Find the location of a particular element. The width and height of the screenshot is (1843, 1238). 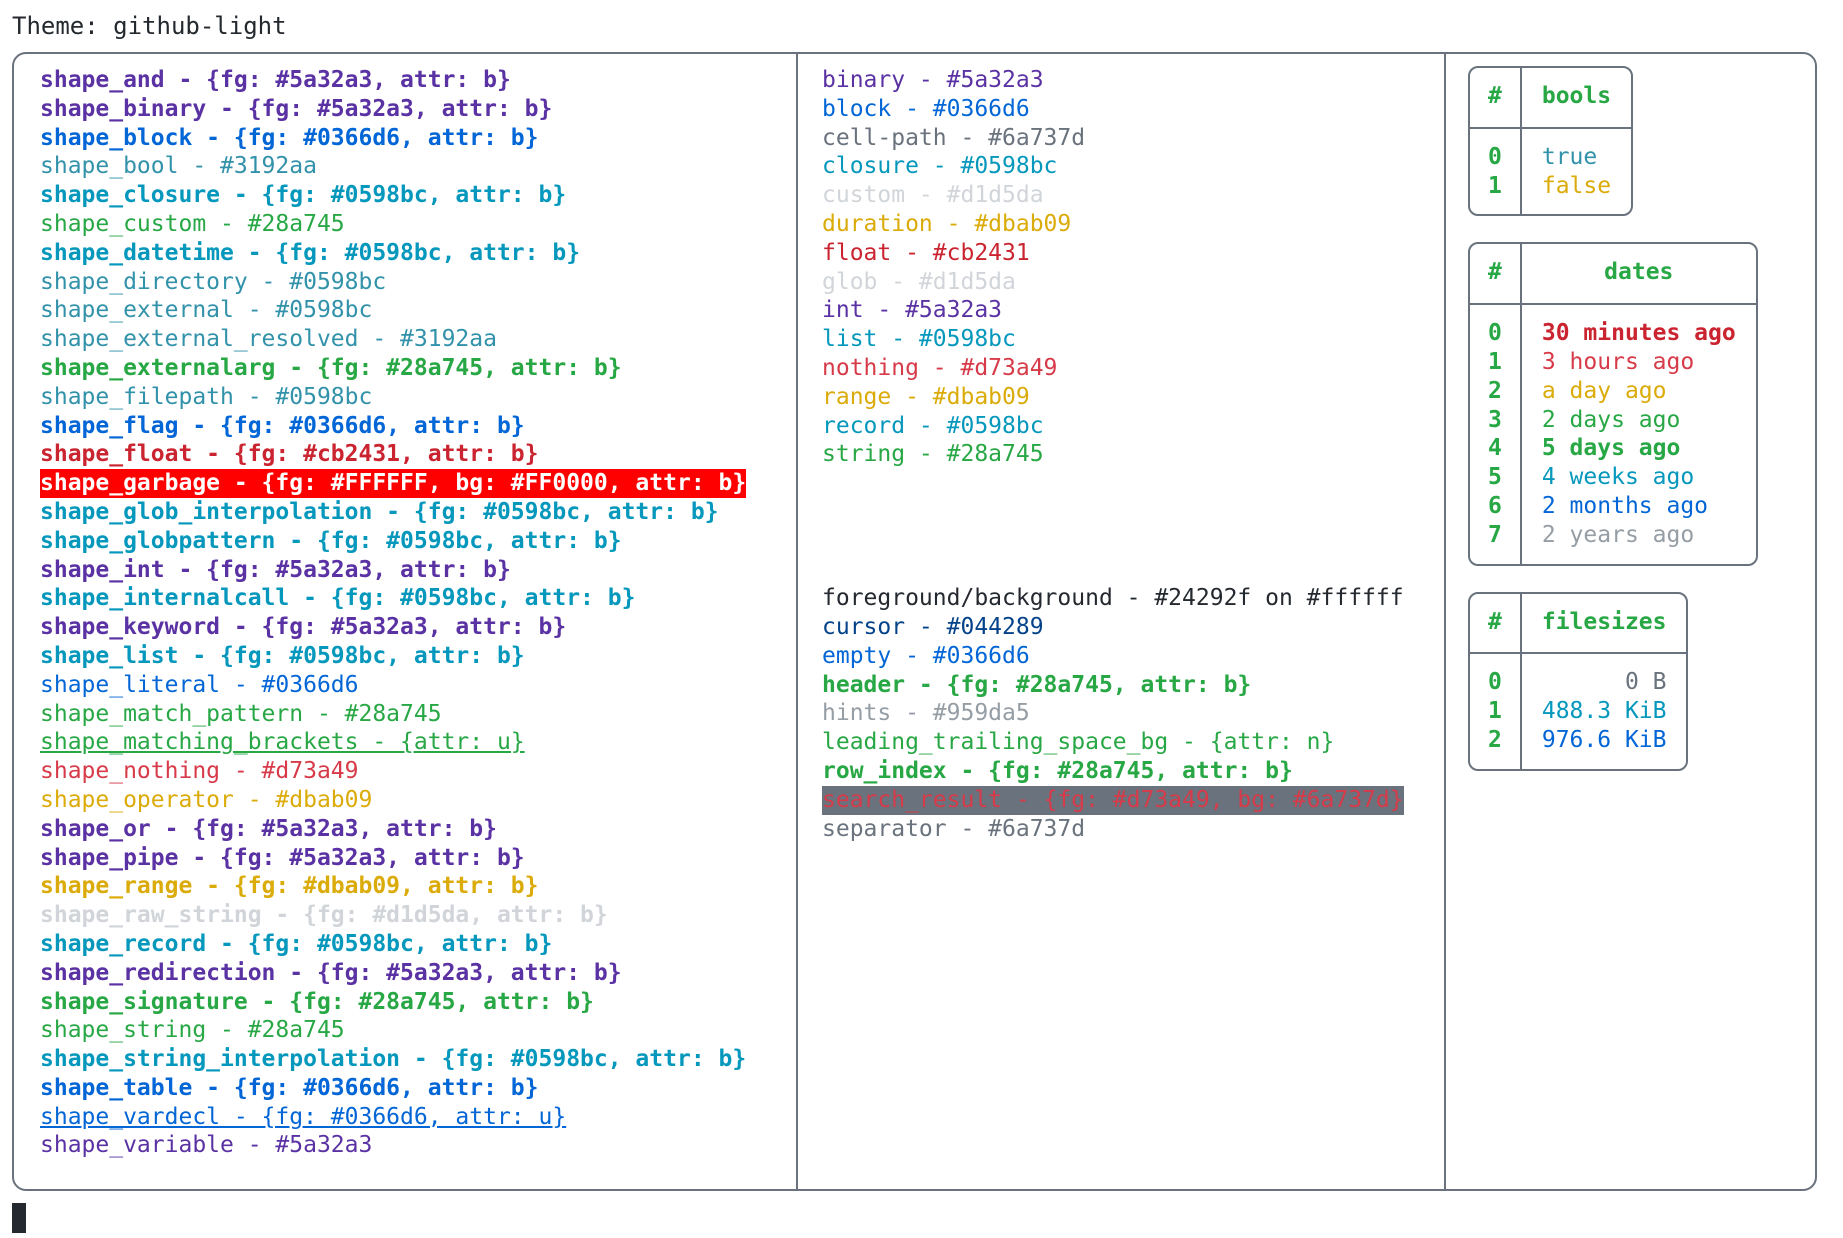

cell-value: 2 months ago is located at coordinates (1625, 505).